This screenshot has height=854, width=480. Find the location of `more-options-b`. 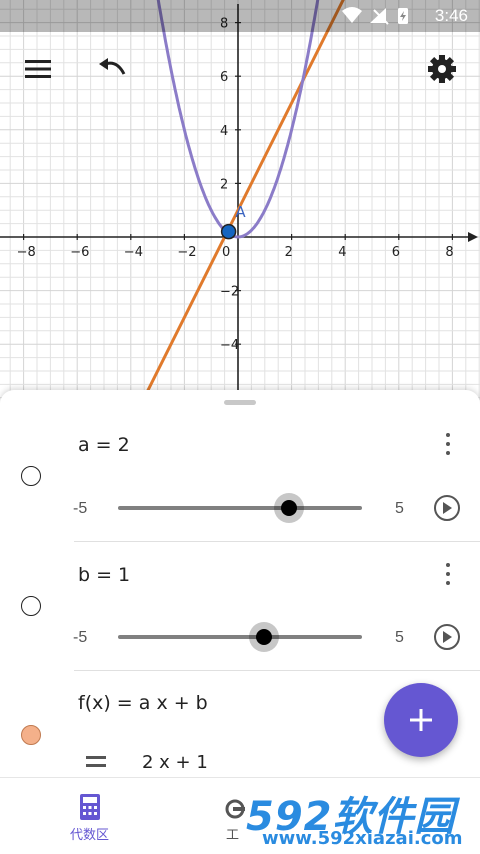

more-options-b is located at coordinates (448, 574).